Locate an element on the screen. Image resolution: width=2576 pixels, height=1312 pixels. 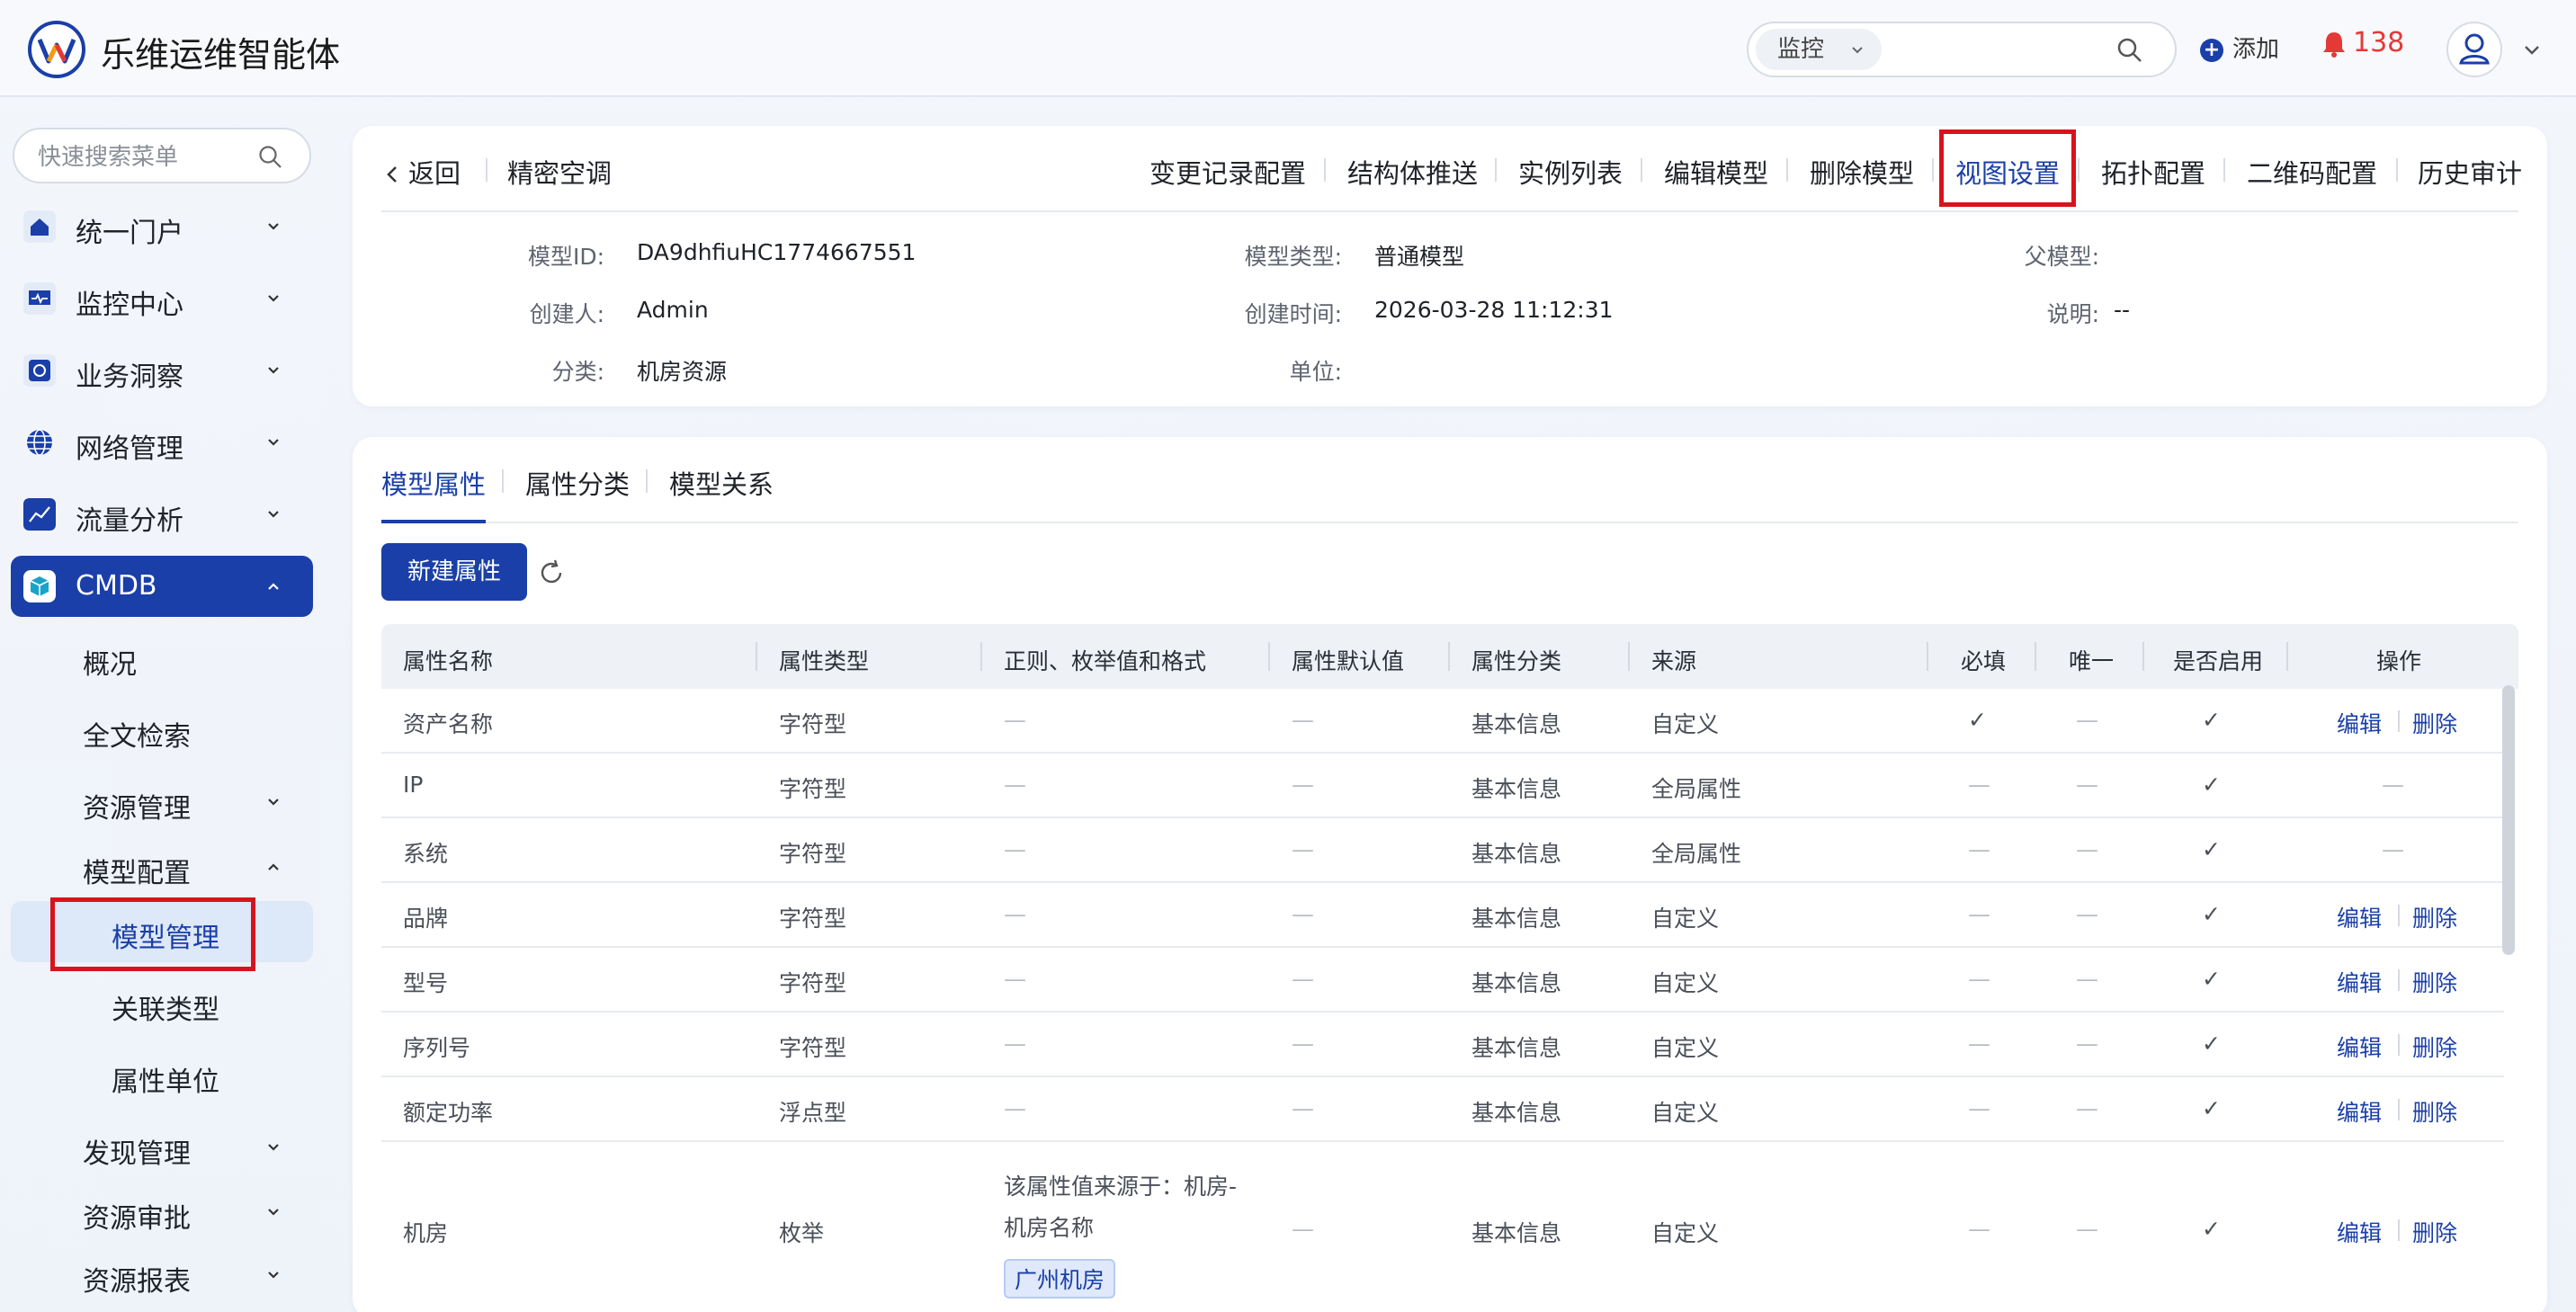
sidebar-sub-label: 属性单位 is located at coordinates (165, 1082).